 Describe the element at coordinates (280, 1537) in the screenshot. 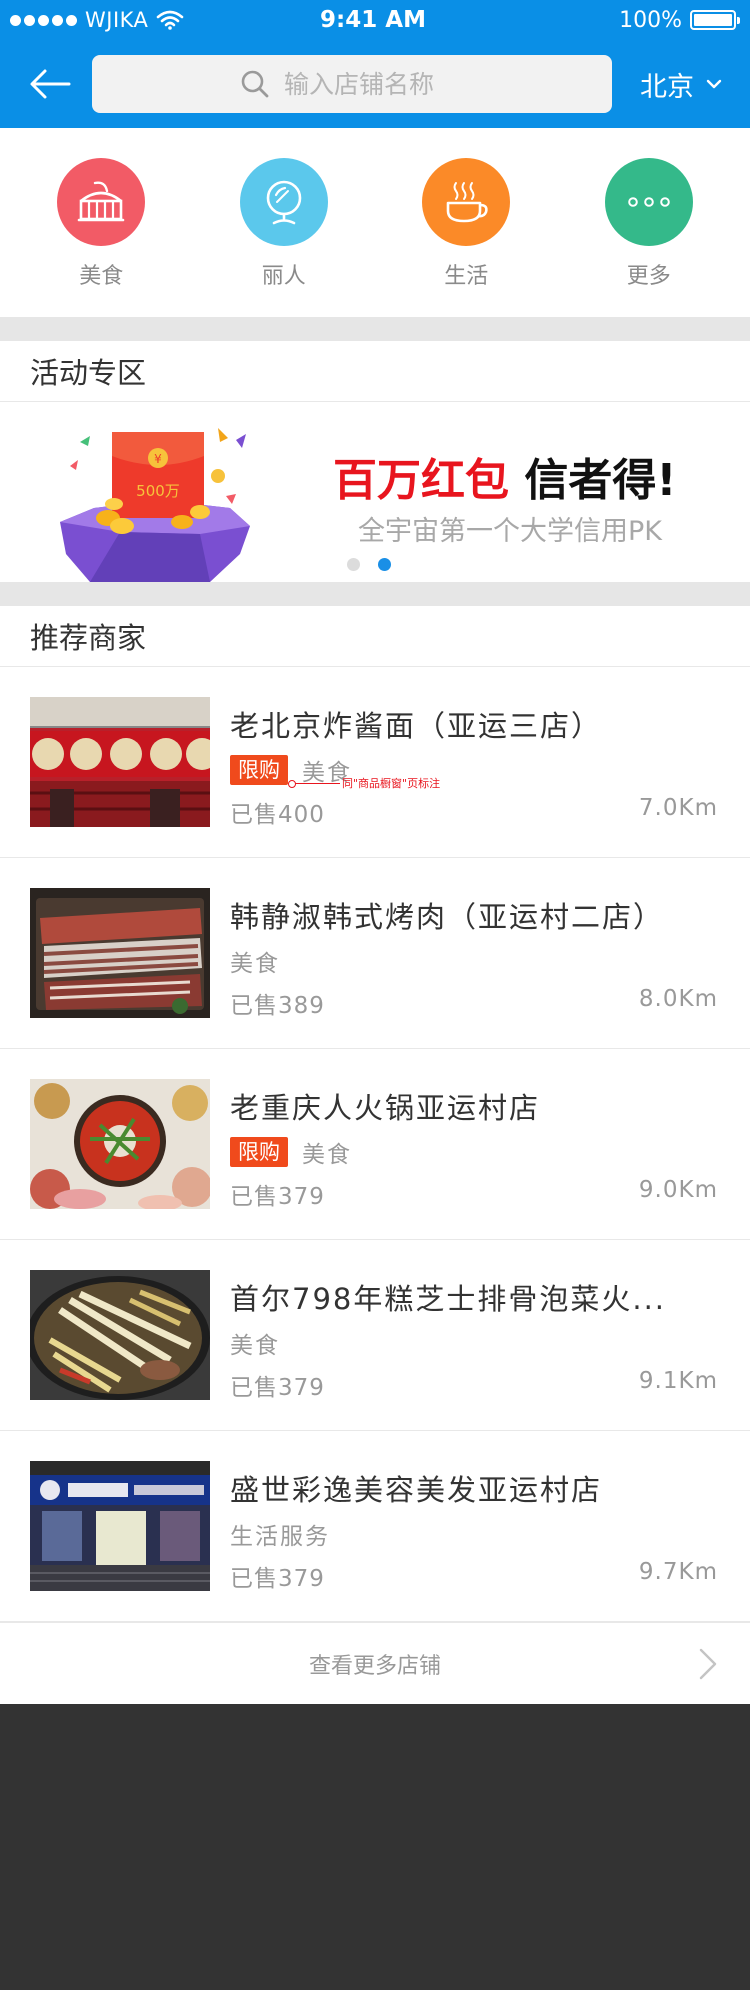

I see `shop-category: 生活服务` at that location.